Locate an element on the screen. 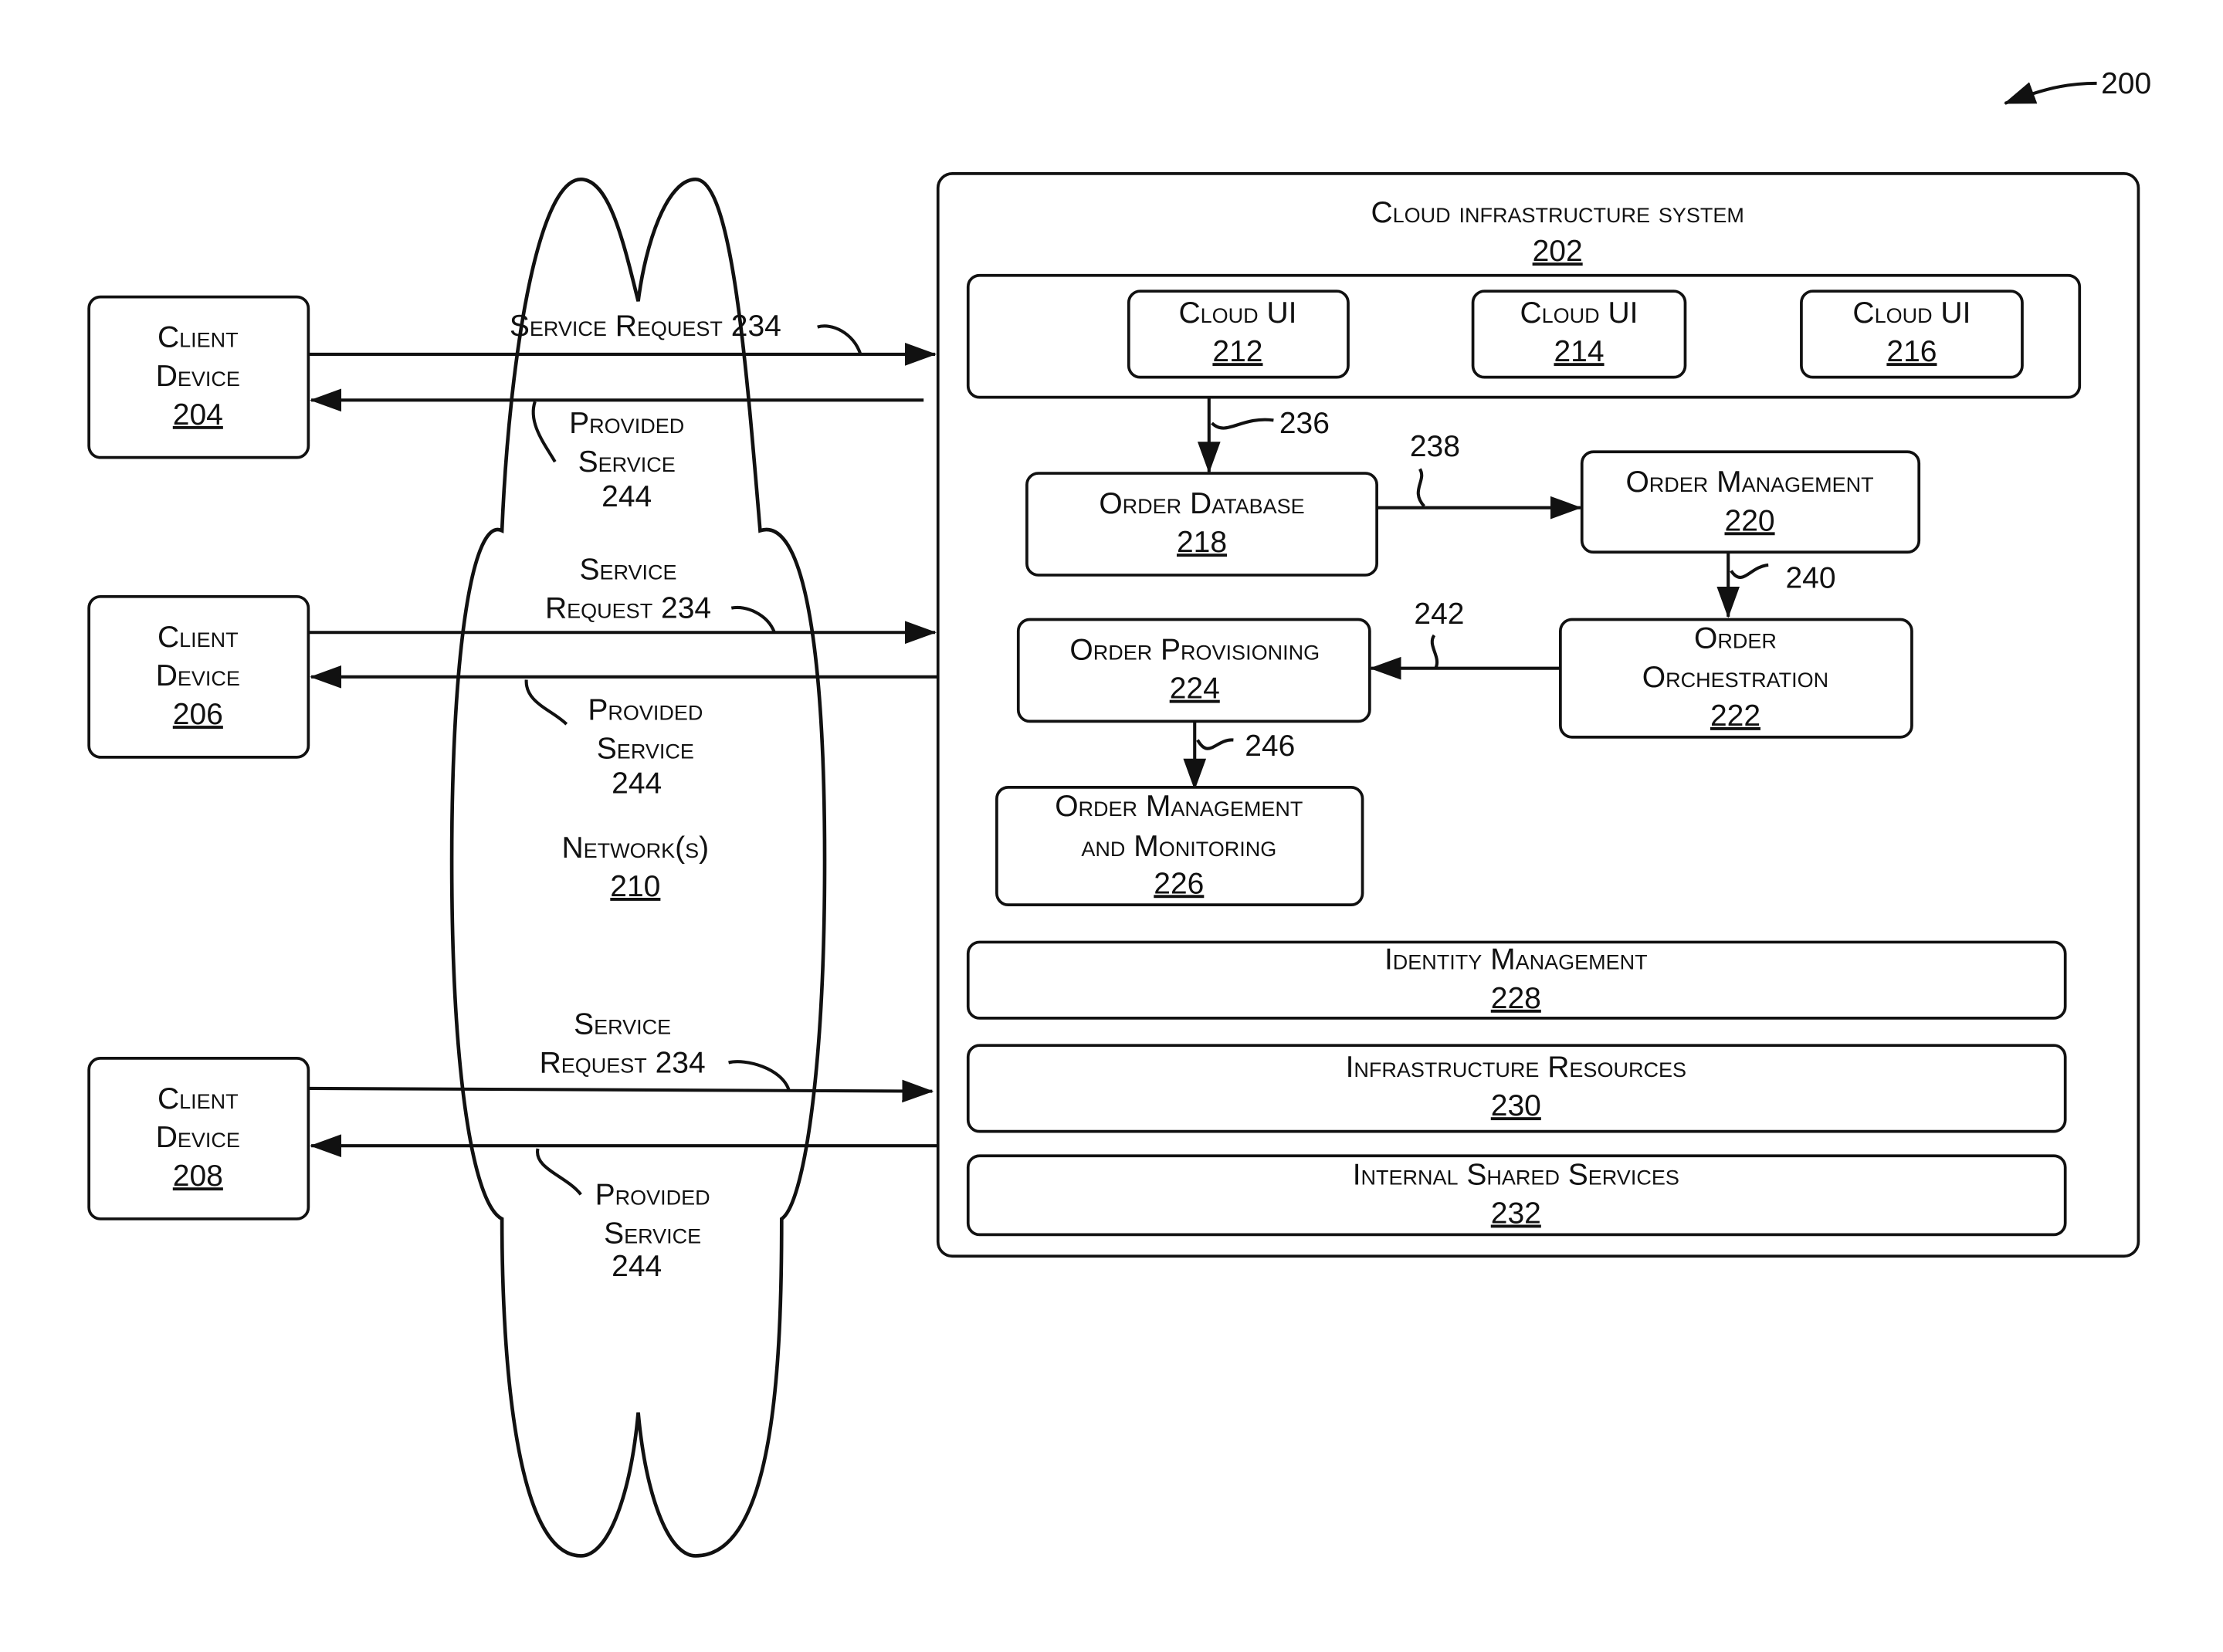  reference-number: 216 is located at coordinates (1911, 351).